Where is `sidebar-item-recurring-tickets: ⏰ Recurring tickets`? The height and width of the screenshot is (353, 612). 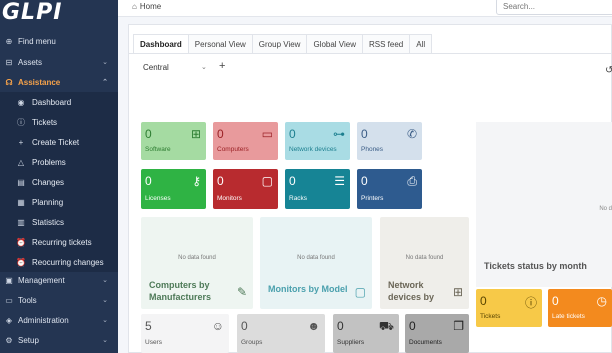 sidebar-item-recurring-tickets: ⏰ Recurring tickets is located at coordinates (59, 242).